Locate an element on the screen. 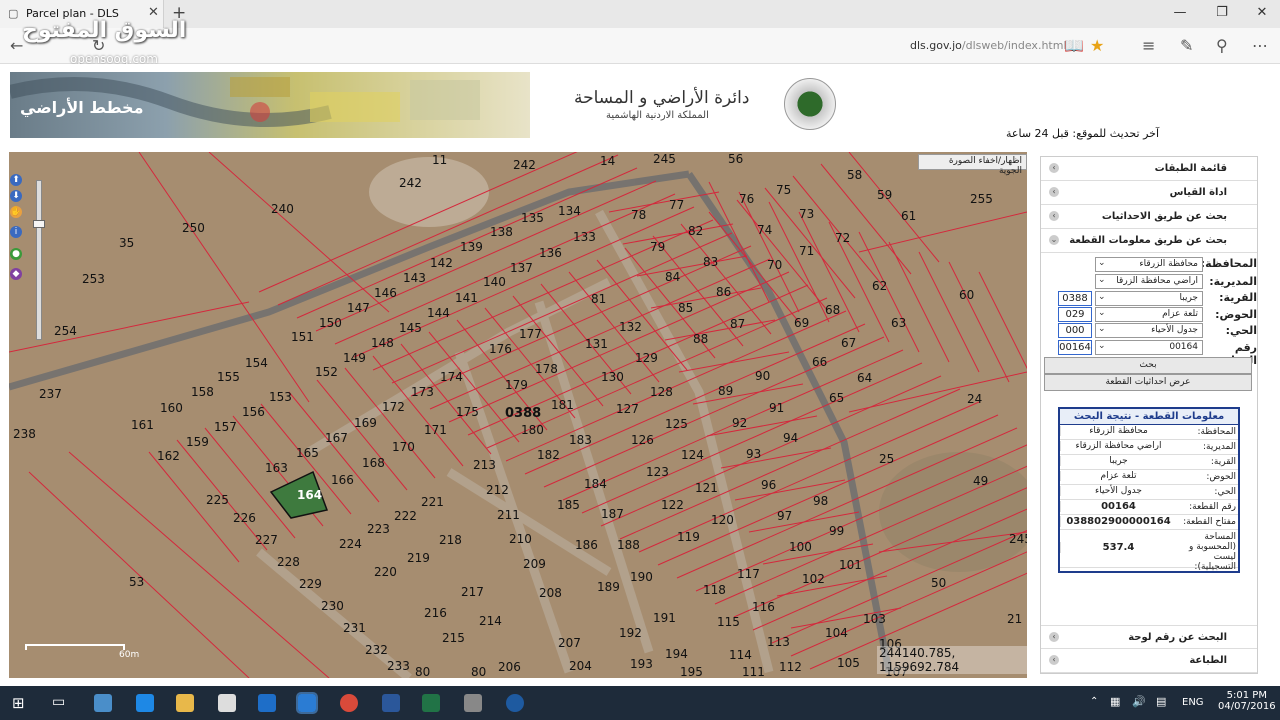 The width and height of the screenshot is (1280, 720). select-basin: ⌄ تلعة عزام is located at coordinates (1149, 314).